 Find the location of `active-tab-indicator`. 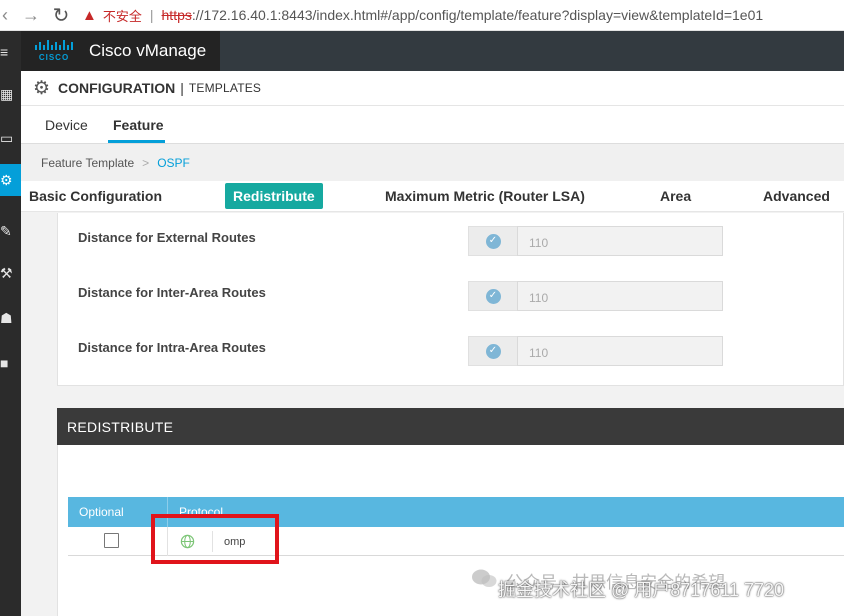

active-tab-indicator is located at coordinates (136, 141).